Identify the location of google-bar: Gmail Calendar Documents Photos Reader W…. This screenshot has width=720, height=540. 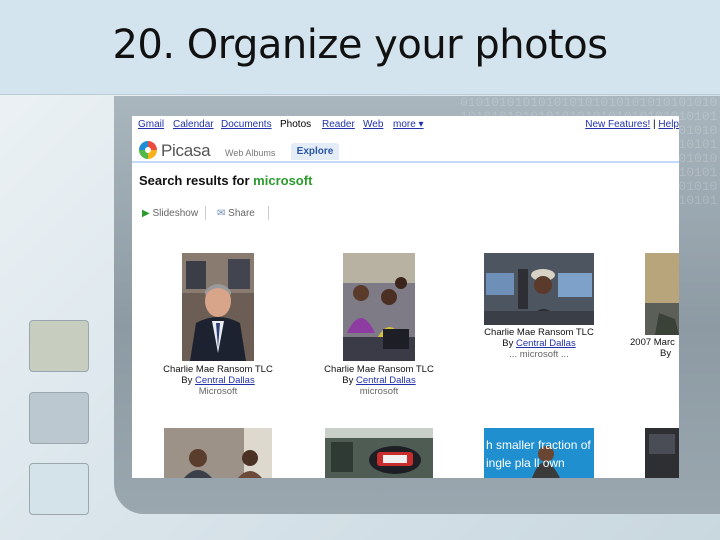
(405, 124).